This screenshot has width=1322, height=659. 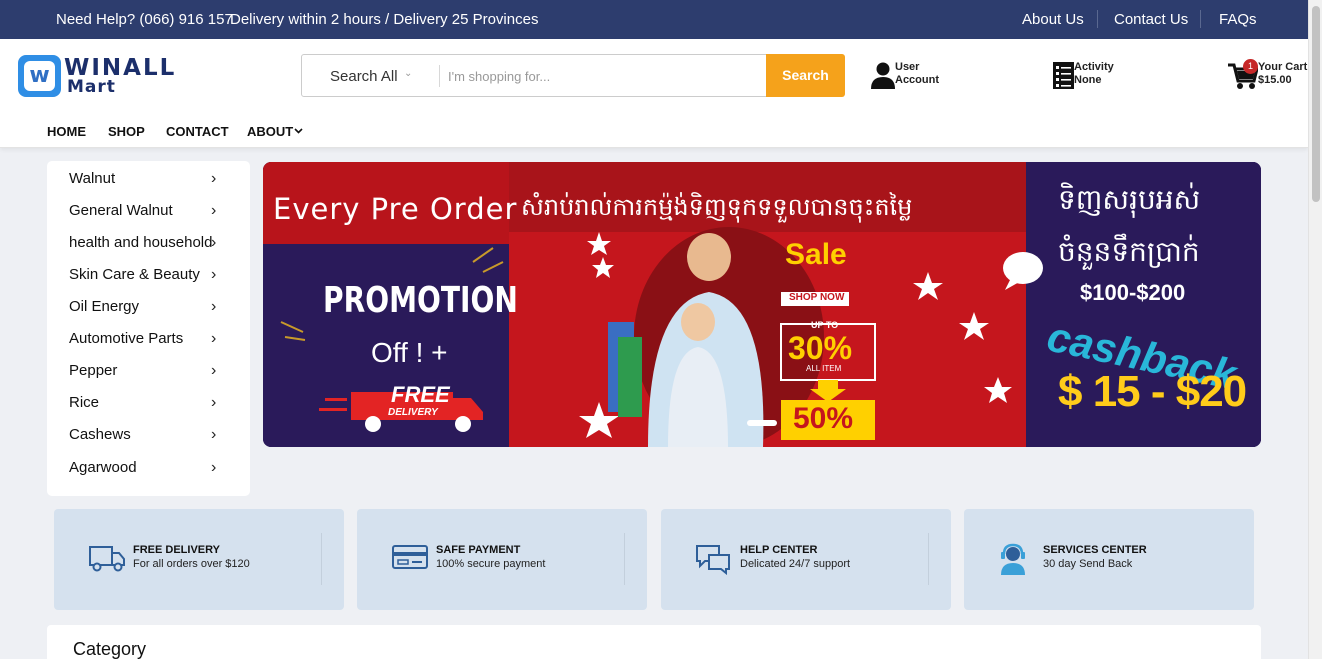 I want to click on user-label: User, so click(x=907, y=67).